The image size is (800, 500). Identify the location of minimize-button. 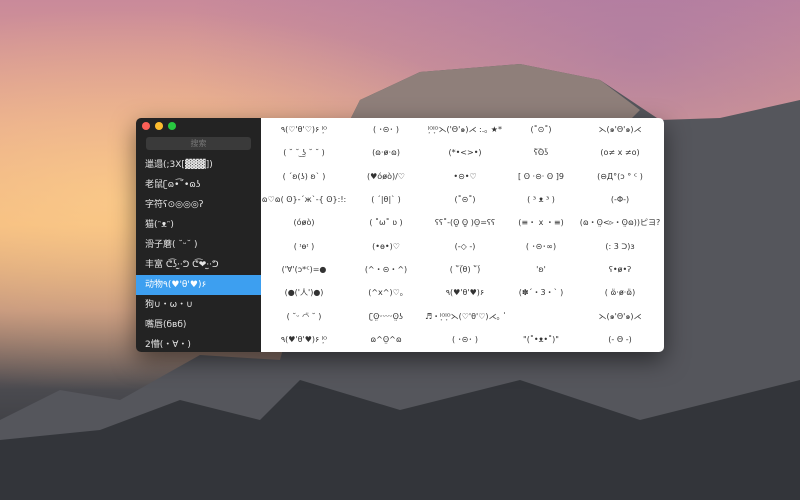
(159, 126).